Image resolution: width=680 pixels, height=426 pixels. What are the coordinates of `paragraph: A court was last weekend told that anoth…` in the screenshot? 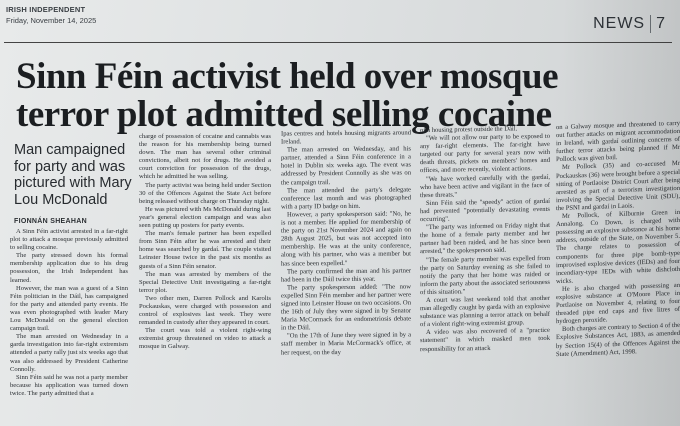 It's located at (485, 311).